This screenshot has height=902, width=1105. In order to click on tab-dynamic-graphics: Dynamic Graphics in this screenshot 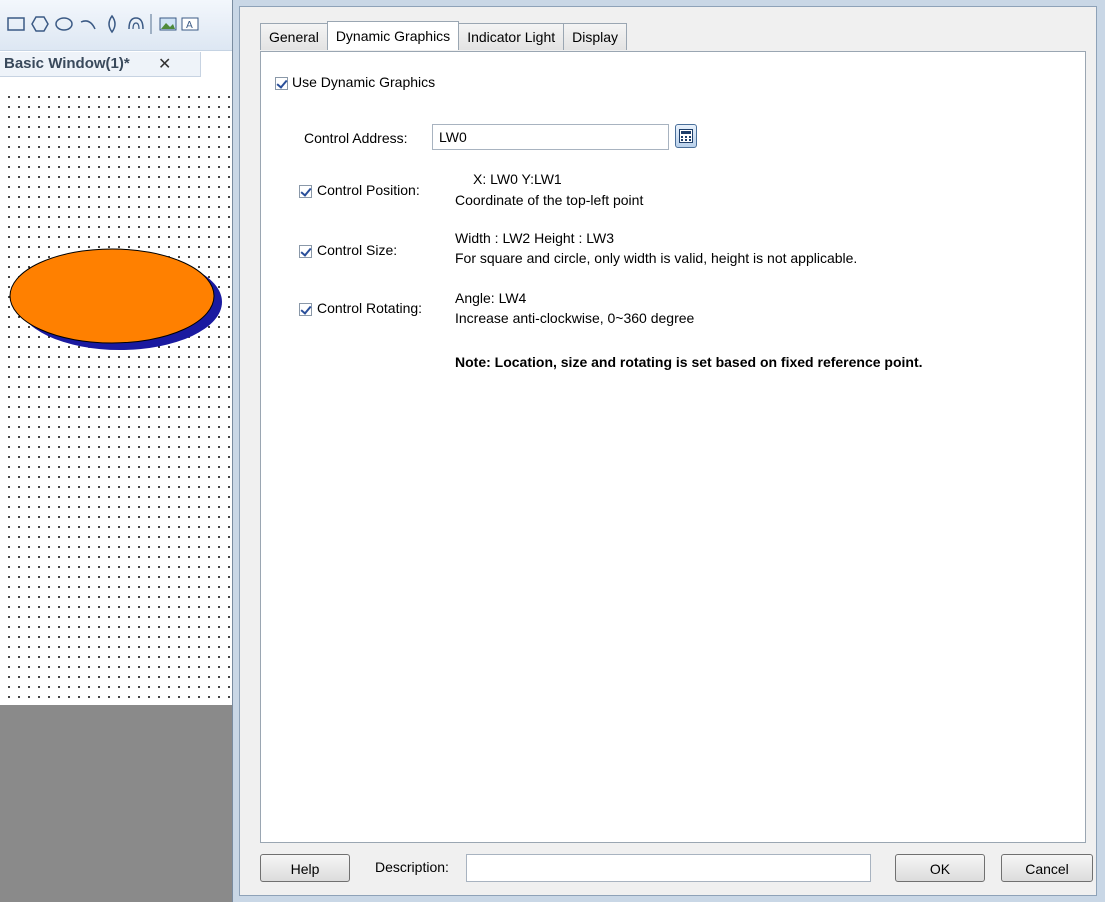, I will do `click(393, 35)`.